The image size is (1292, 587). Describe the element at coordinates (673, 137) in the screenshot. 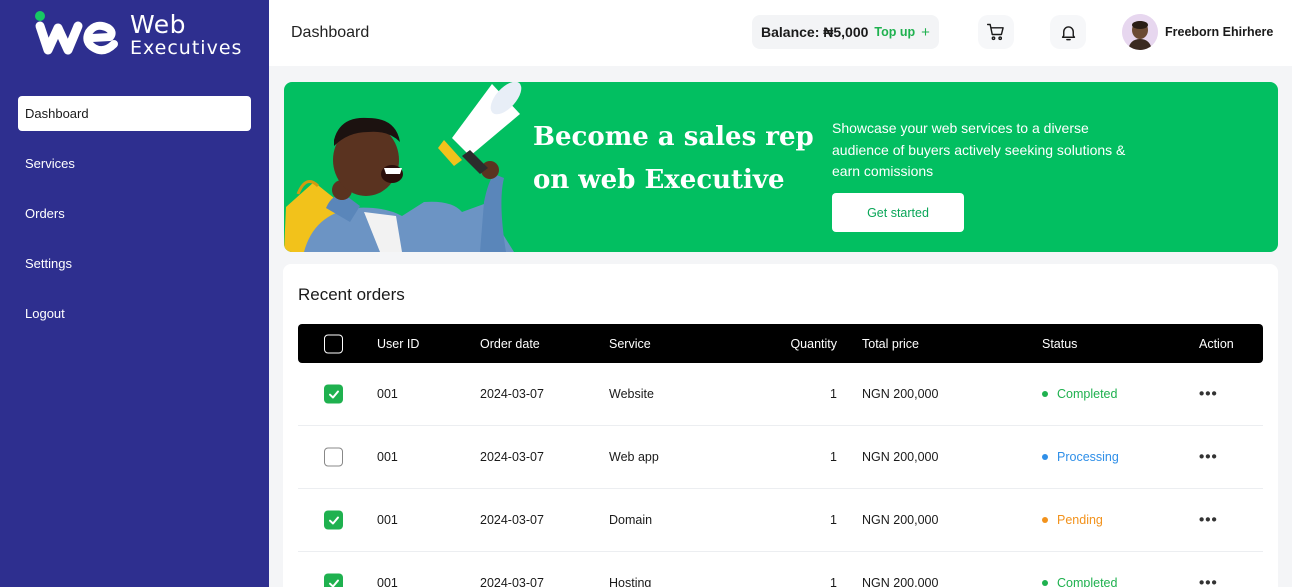

I see `banner-title-line1: Become a sales rep` at that location.